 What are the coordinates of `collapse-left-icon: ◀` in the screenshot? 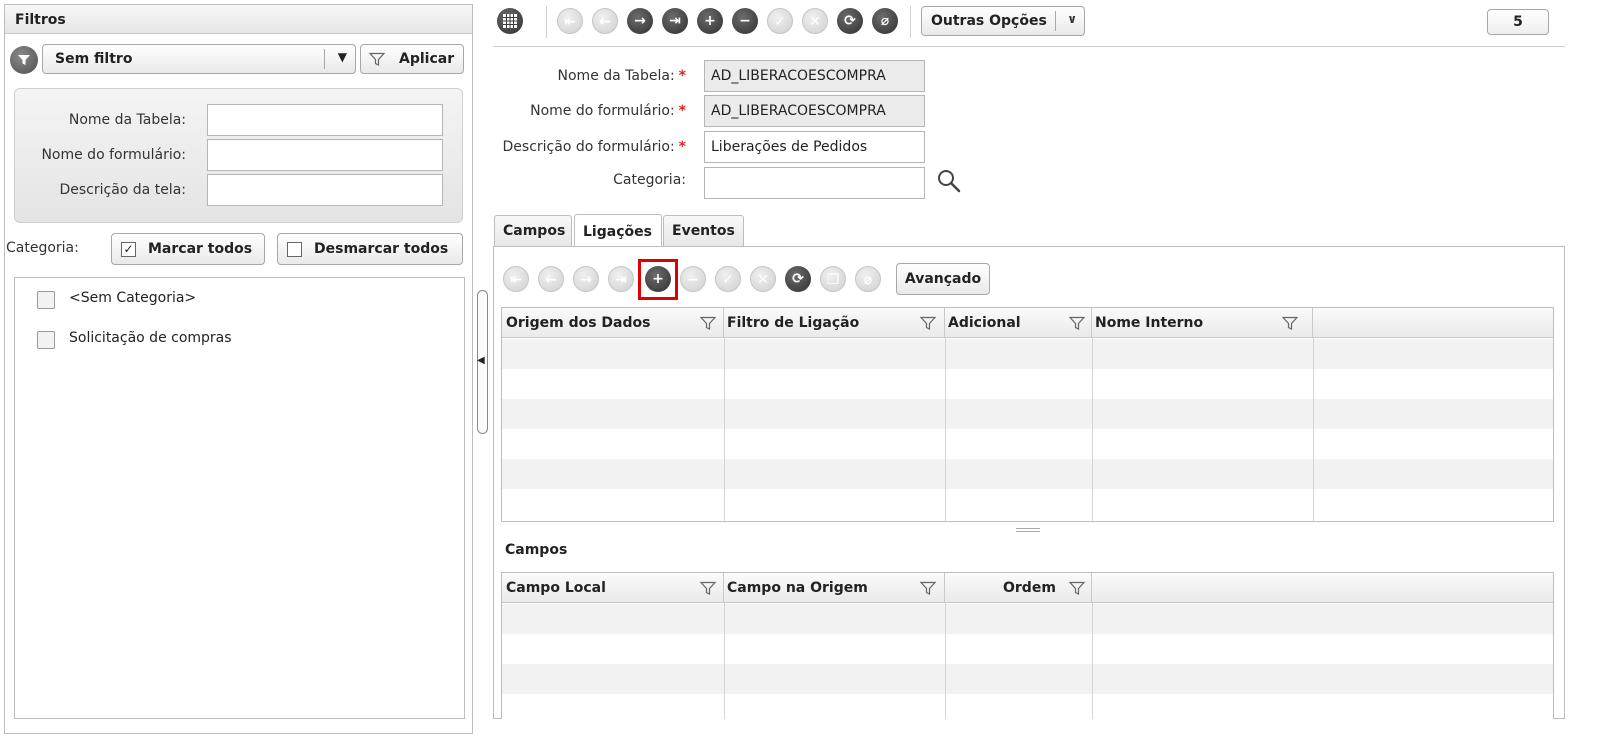 It's located at (481, 360).